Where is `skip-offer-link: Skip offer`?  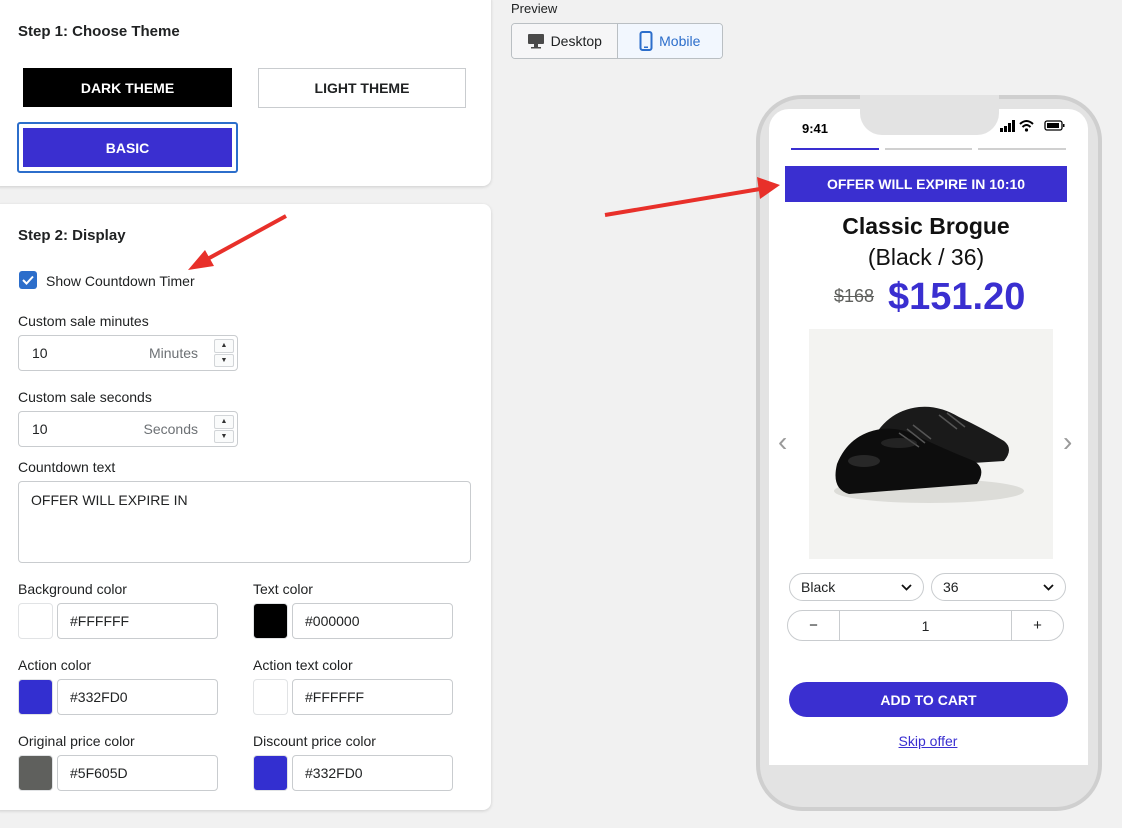
skip-offer-link: Skip offer is located at coordinates (928, 741).